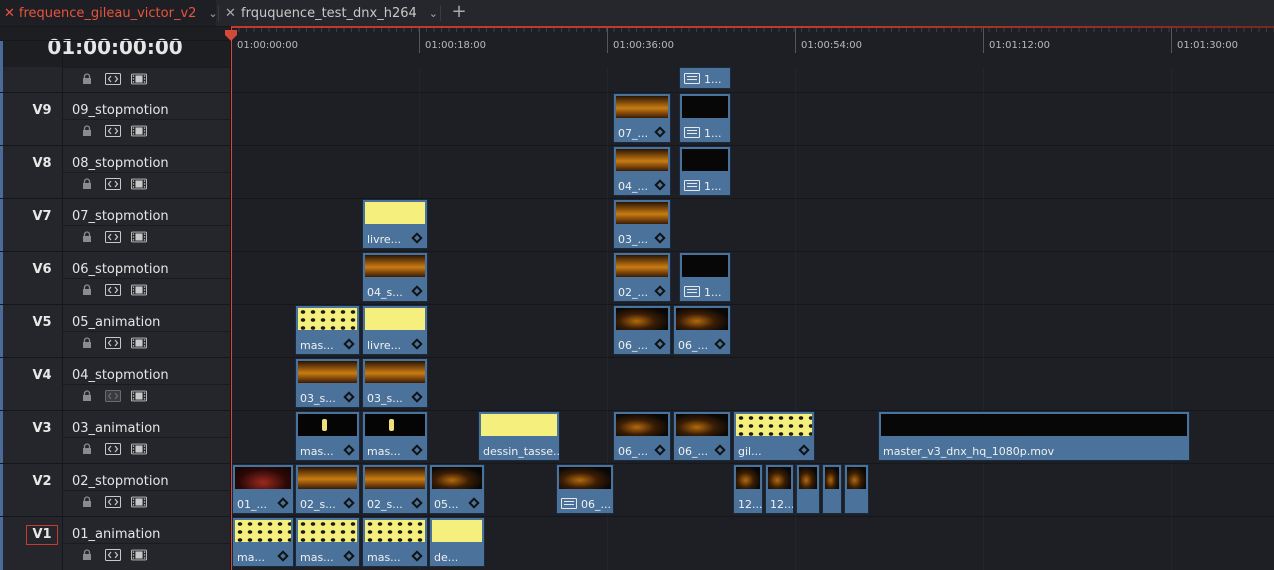 This screenshot has width=1274, height=570. I want to click on tab-frququence-test-dnx-h264: ✕ frququence_test_dnx_h264 ⌄, so click(329, 13).